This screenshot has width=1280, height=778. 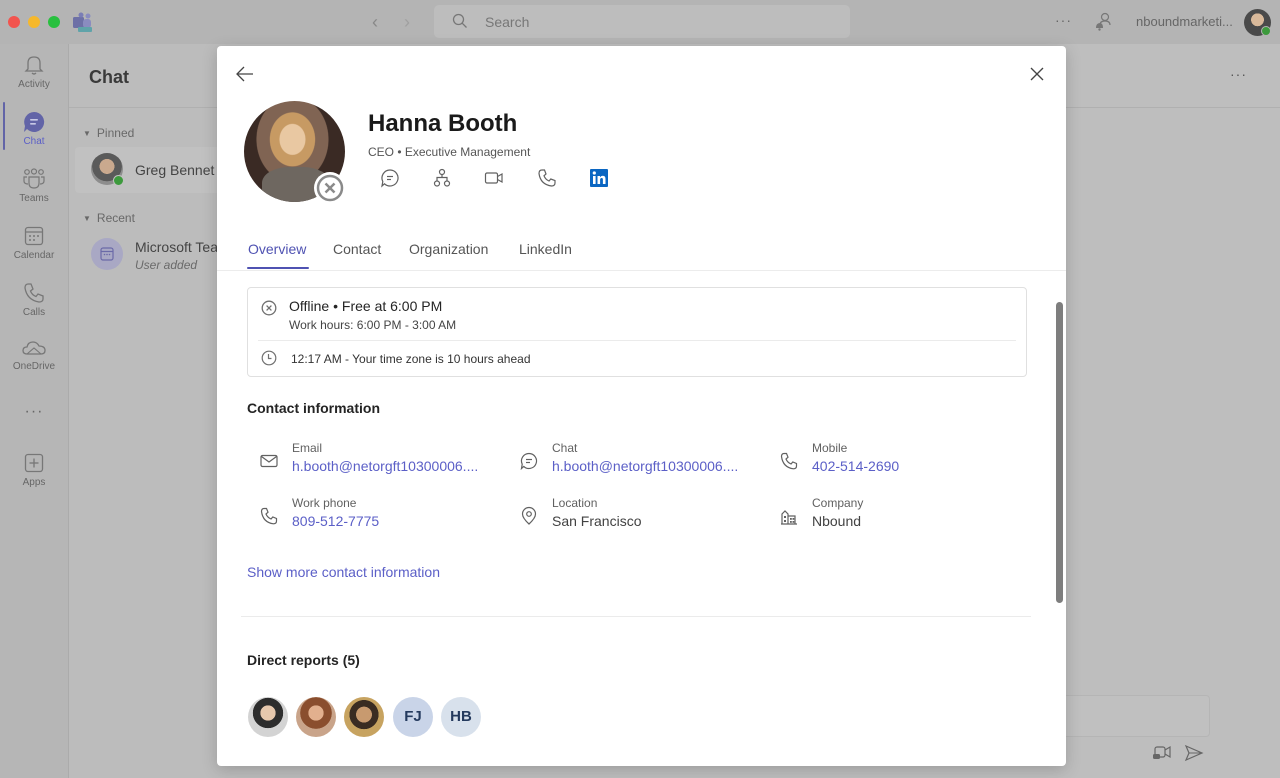 What do you see at coordinates (277, 249) in the screenshot?
I see `tab-overview: Overview` at bounding box center [277, 249].